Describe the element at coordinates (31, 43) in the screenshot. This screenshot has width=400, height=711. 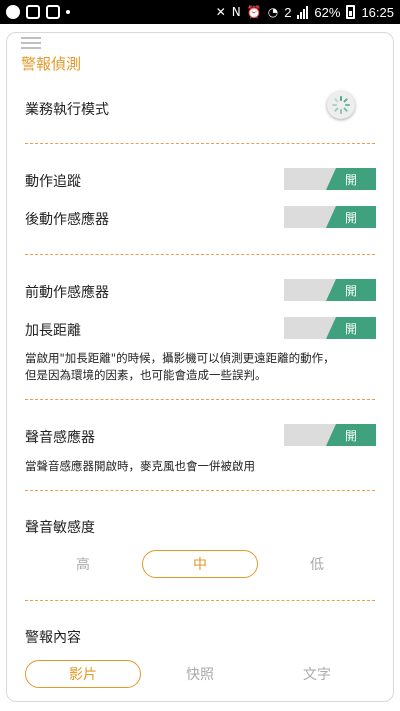
I see `menu-icon` at that location.